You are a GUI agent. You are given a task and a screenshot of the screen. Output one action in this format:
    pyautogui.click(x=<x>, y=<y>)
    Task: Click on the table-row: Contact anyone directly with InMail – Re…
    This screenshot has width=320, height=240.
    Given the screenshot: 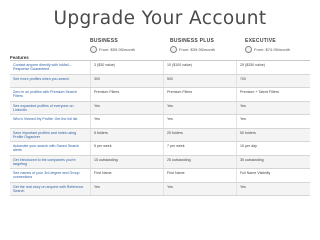 What is the action you would take?
    pyautogui.click(x=160, y=68)
    